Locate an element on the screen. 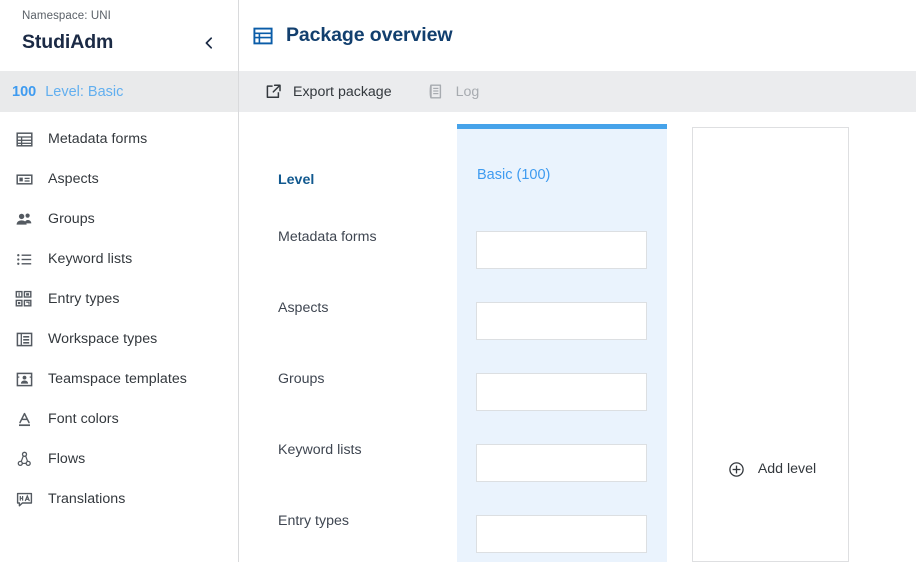 Image resolution: width=916 pixels, height=562 pixels. flow-nodes-icon is located at coordinates (24, 459).